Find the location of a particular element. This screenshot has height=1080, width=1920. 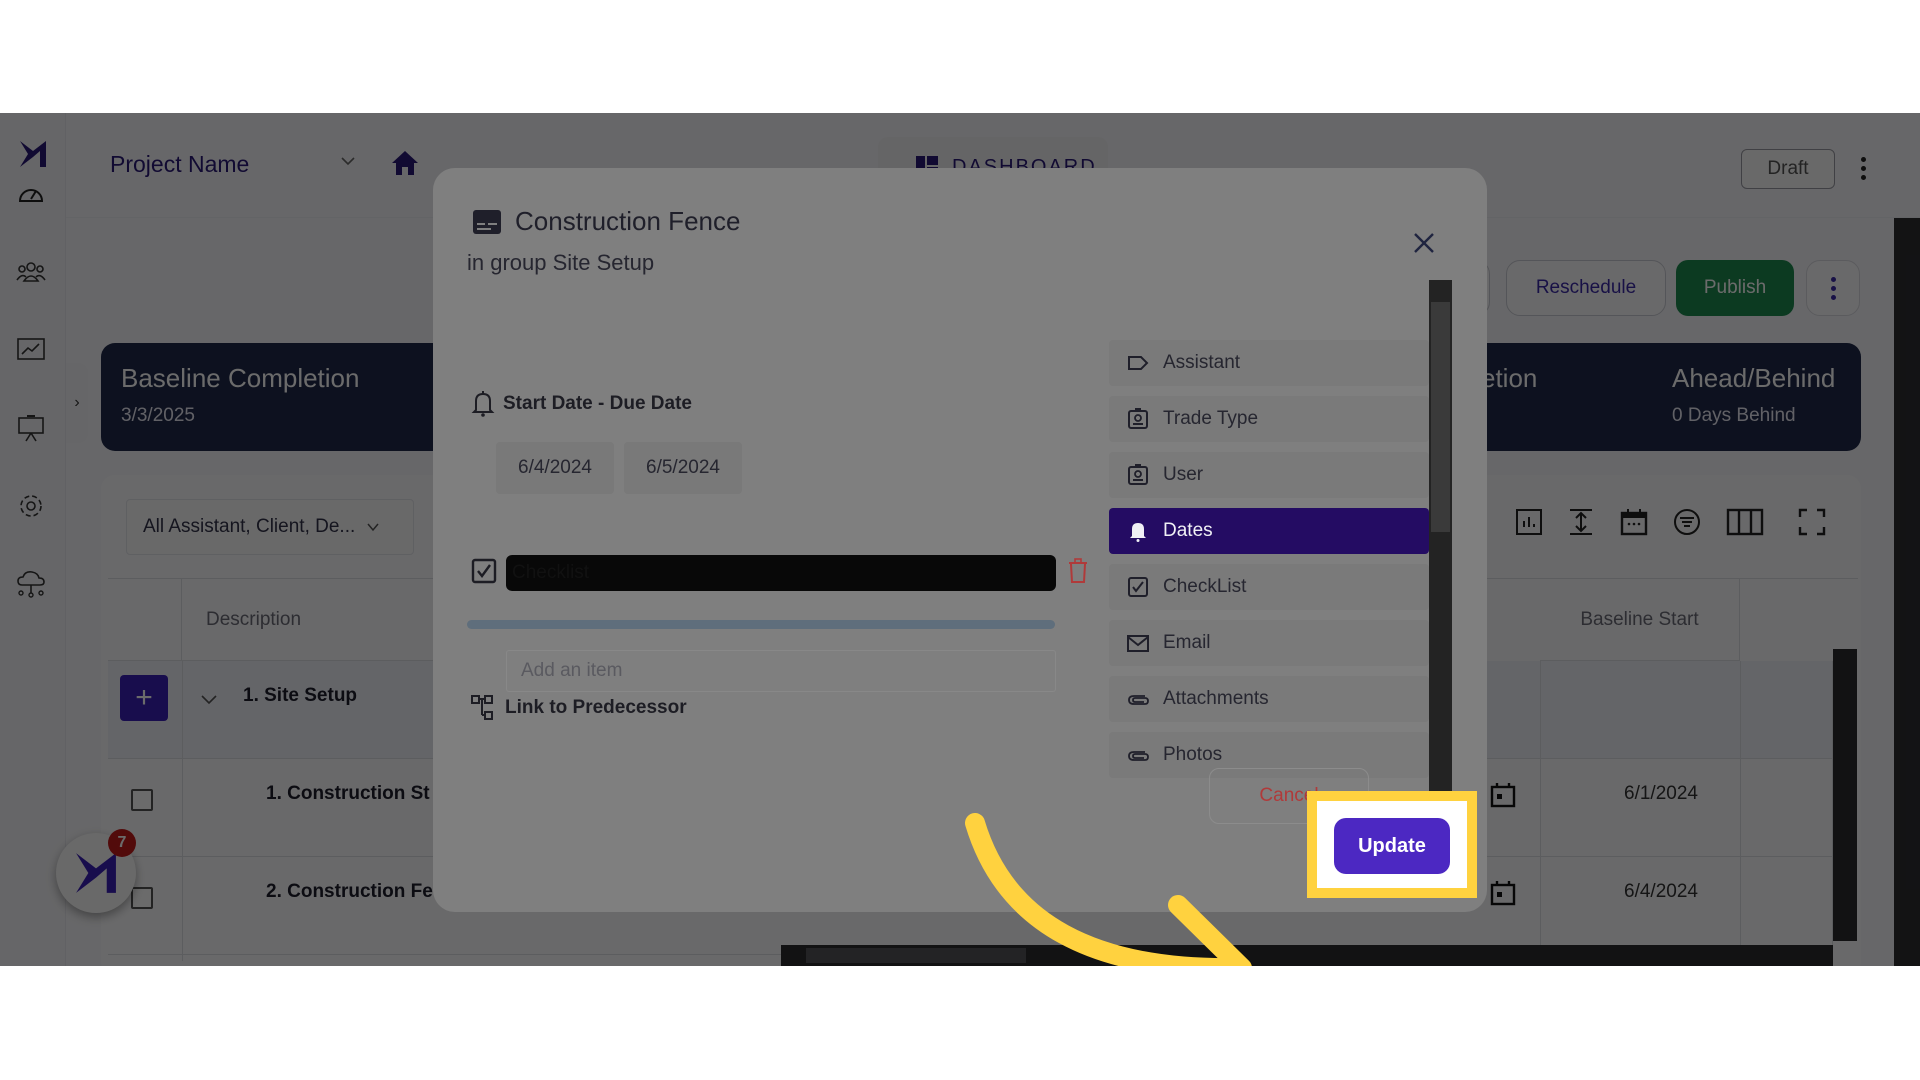

start-date-field: 6/4/2024 is located at coordinates (555, 468).